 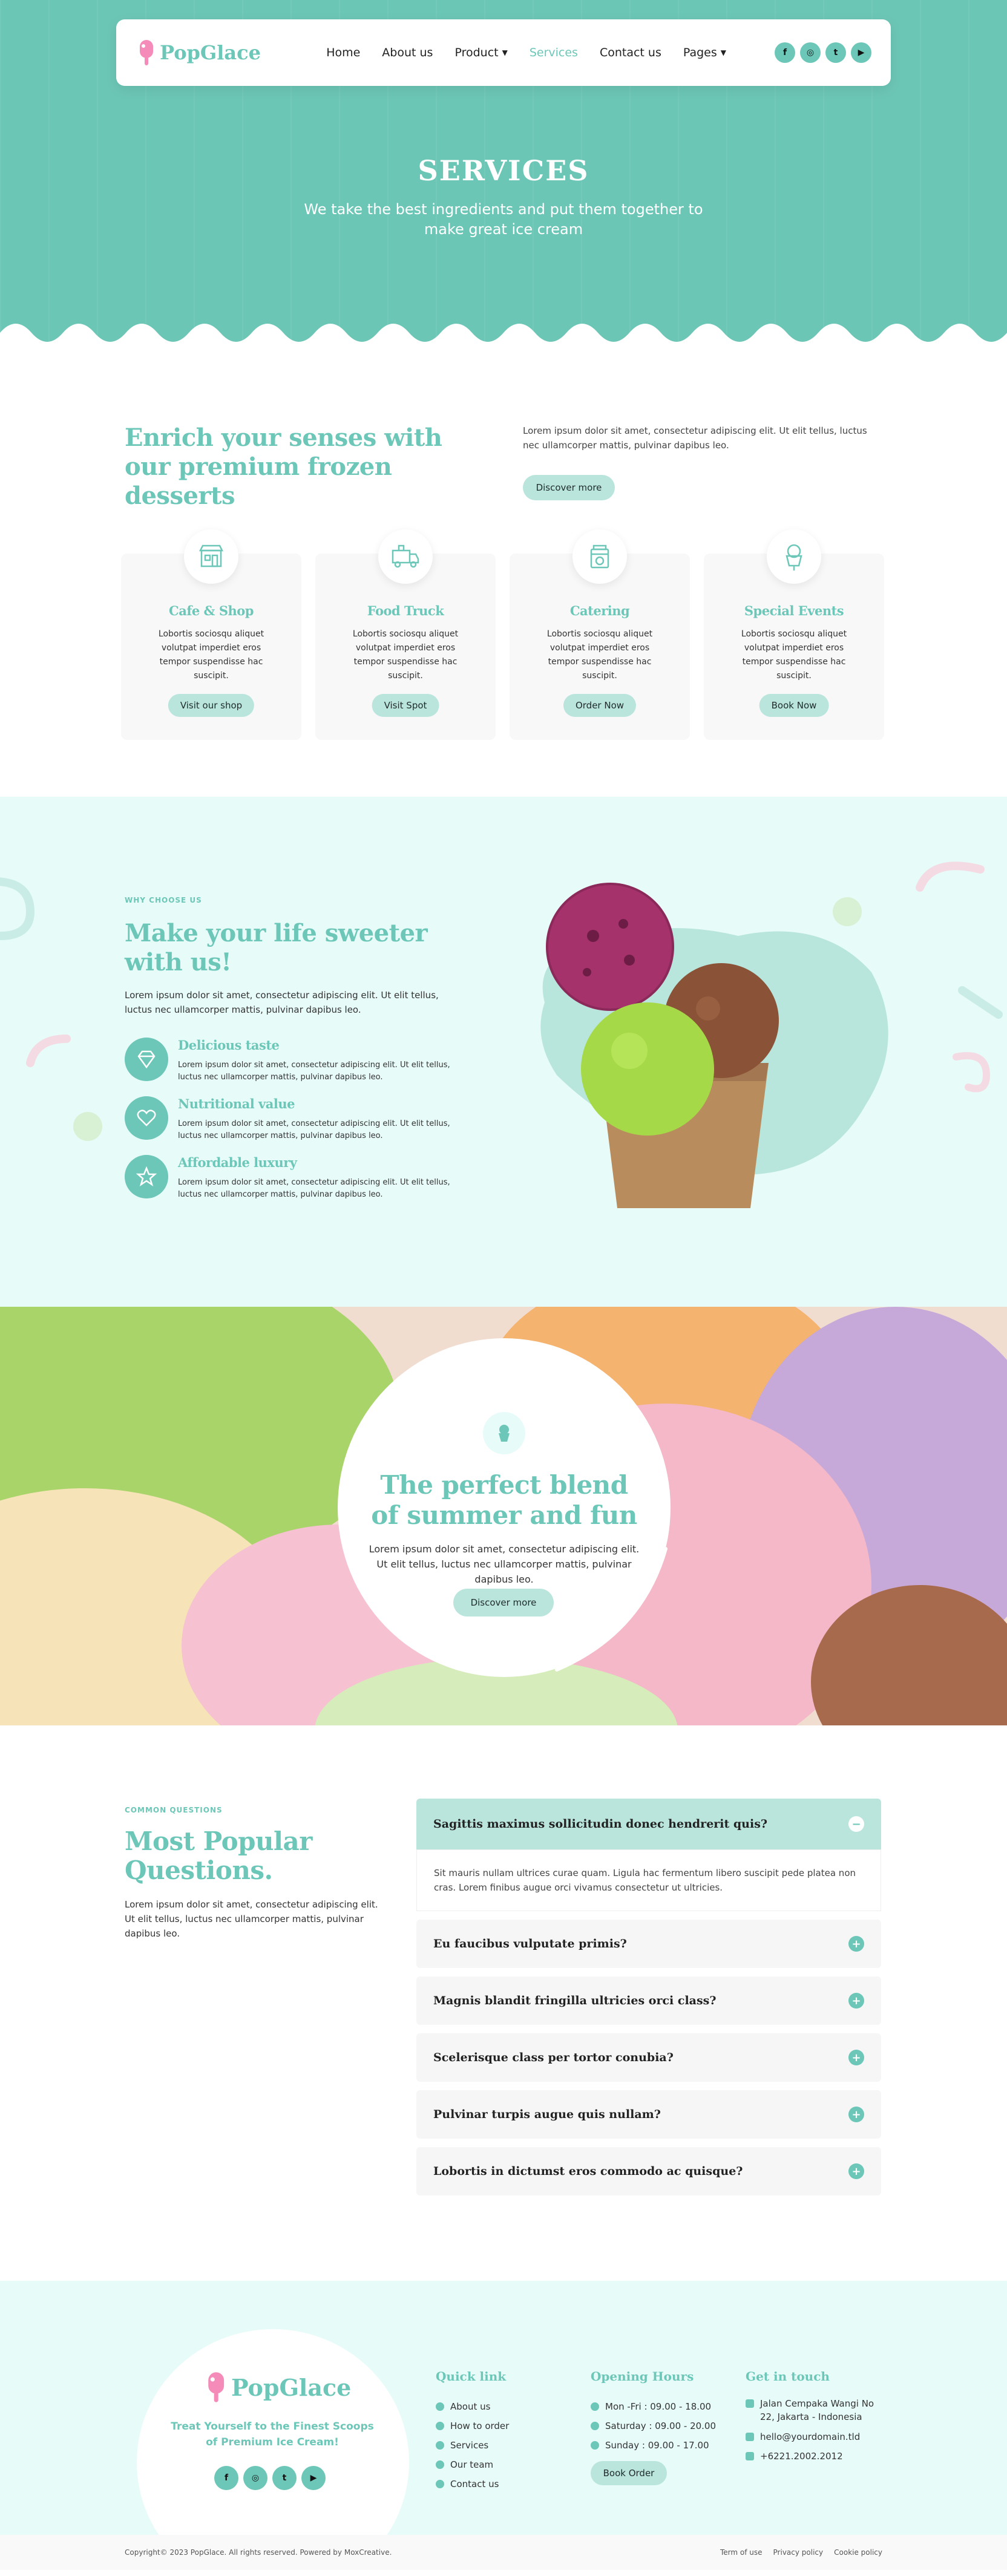 What do you see at coordinates (147, 1059) in the screenshot?
I see `diamond-icon` at bounding box center [147, 1059].